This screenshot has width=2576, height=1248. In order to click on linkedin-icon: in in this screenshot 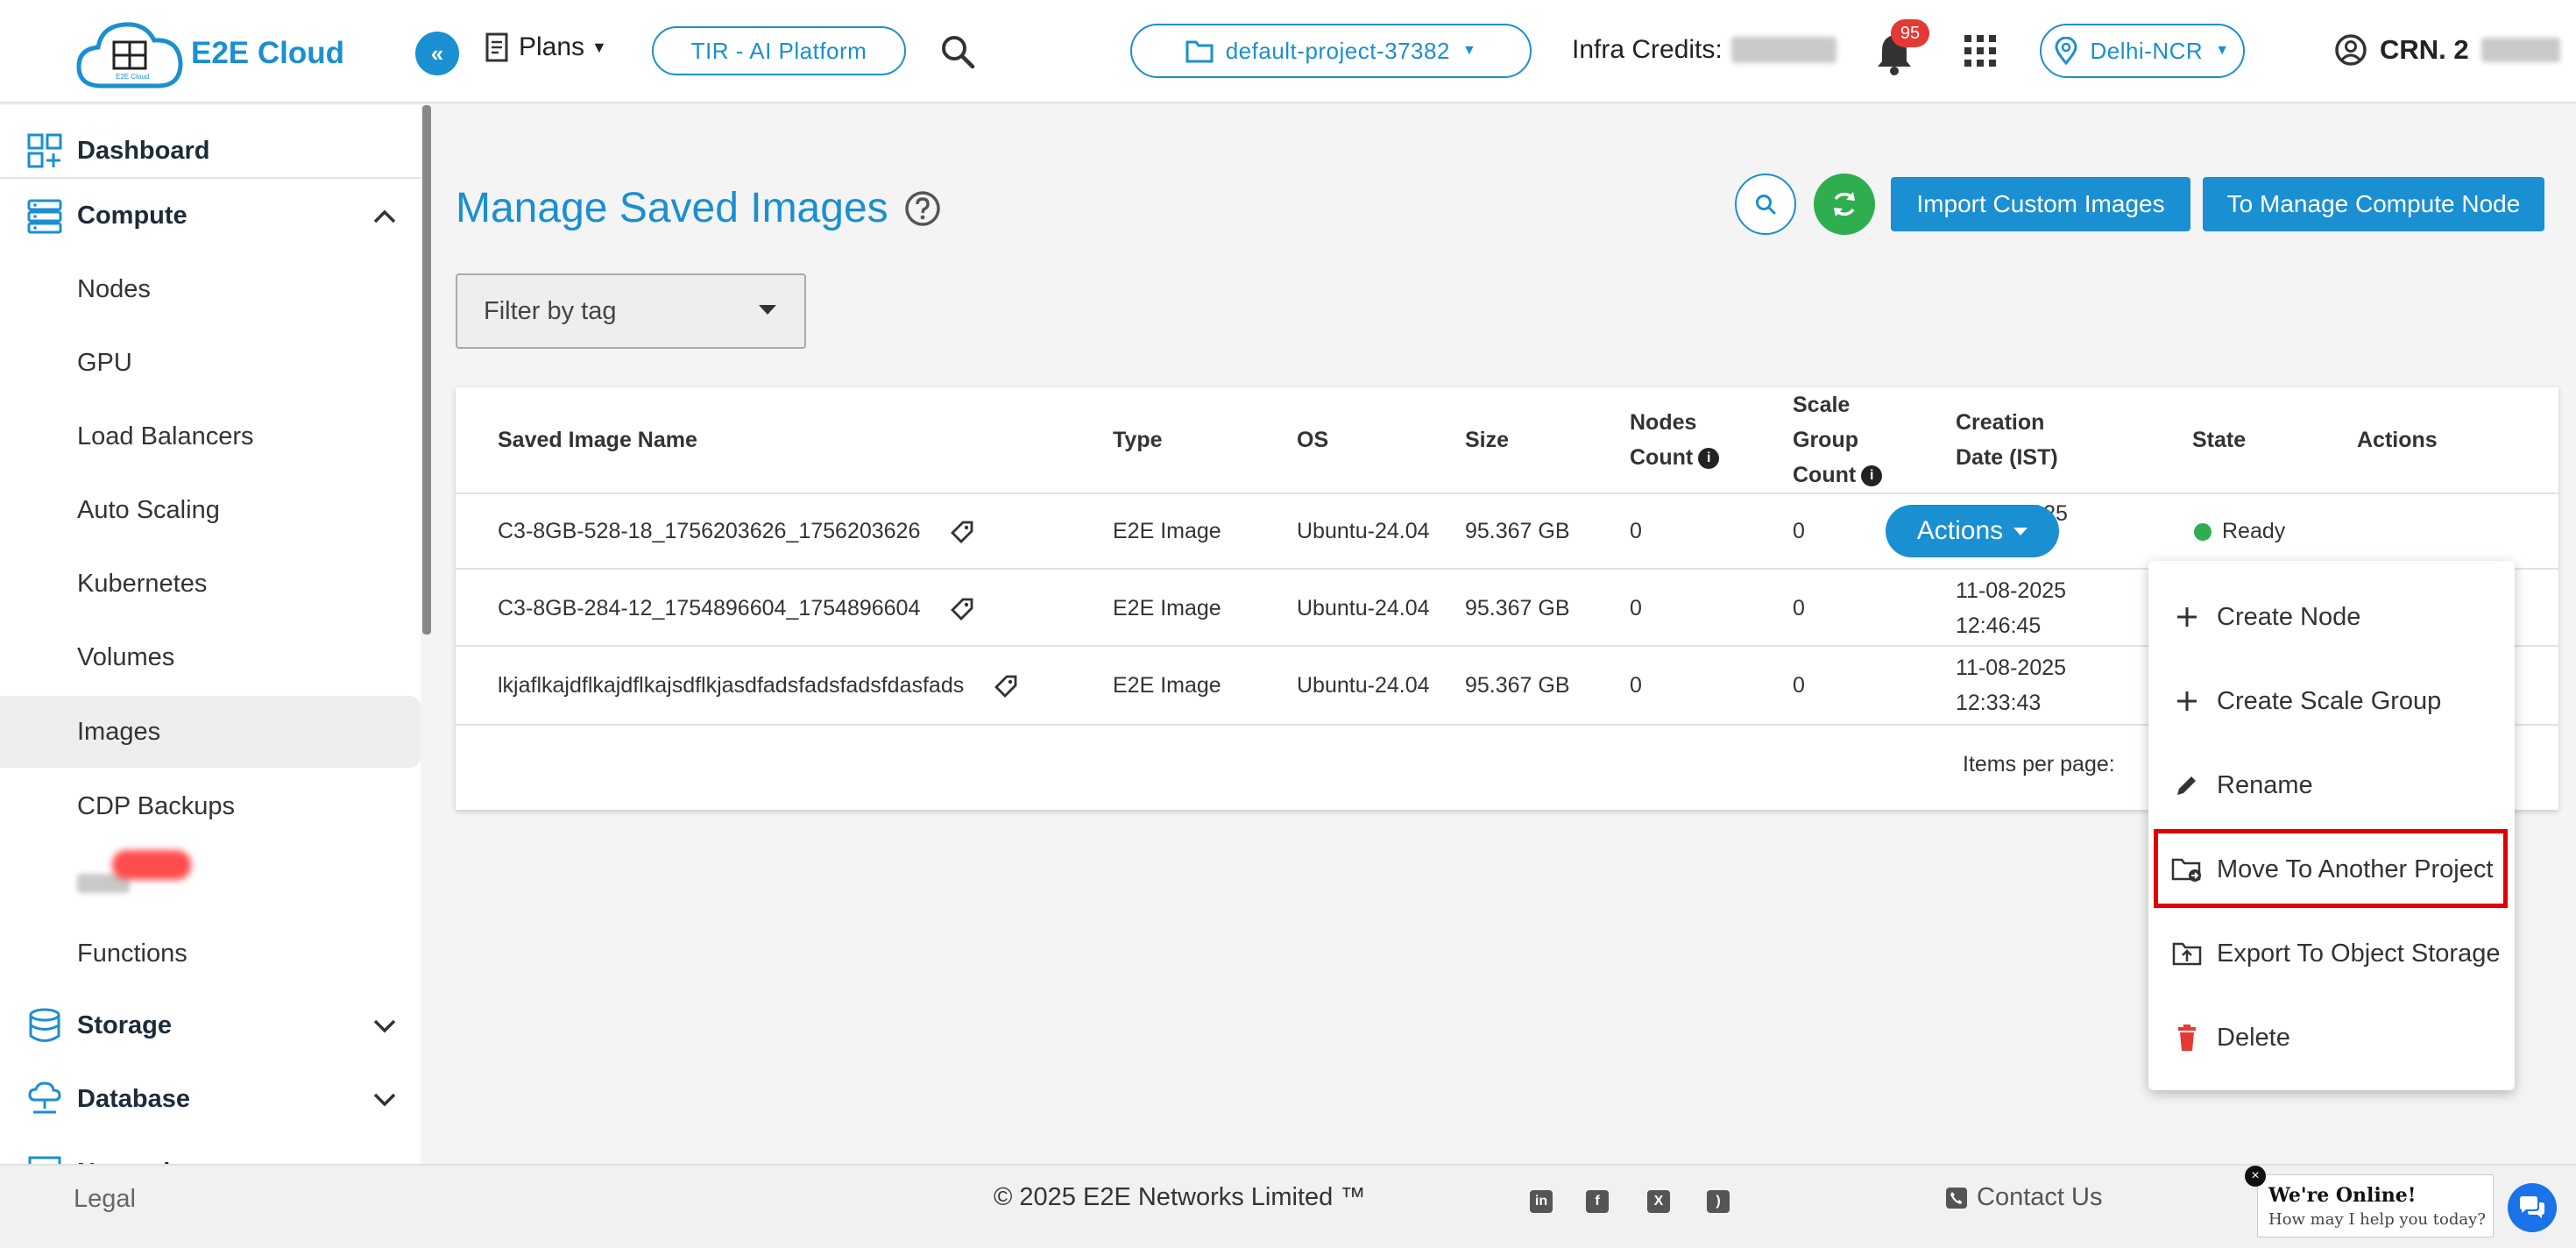, I will do `click(1541, 1201)`.